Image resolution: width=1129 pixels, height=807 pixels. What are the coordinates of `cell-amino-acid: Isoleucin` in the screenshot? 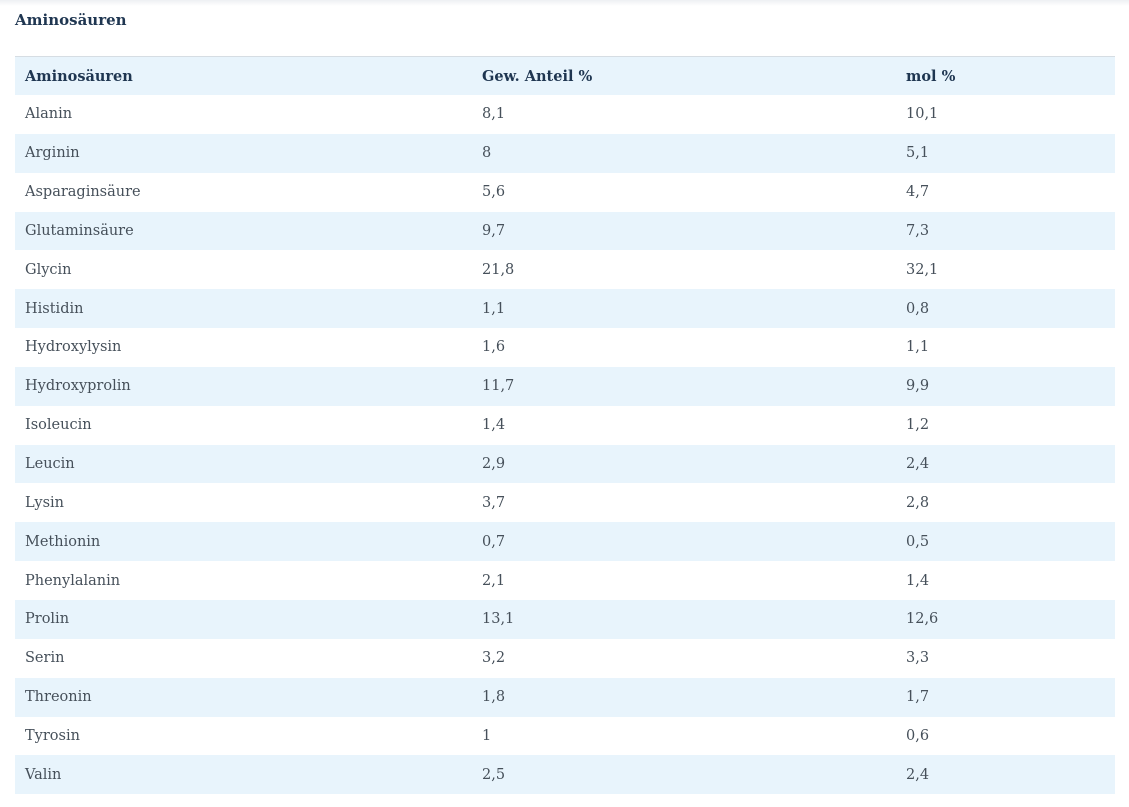 It's located at (243, 425).